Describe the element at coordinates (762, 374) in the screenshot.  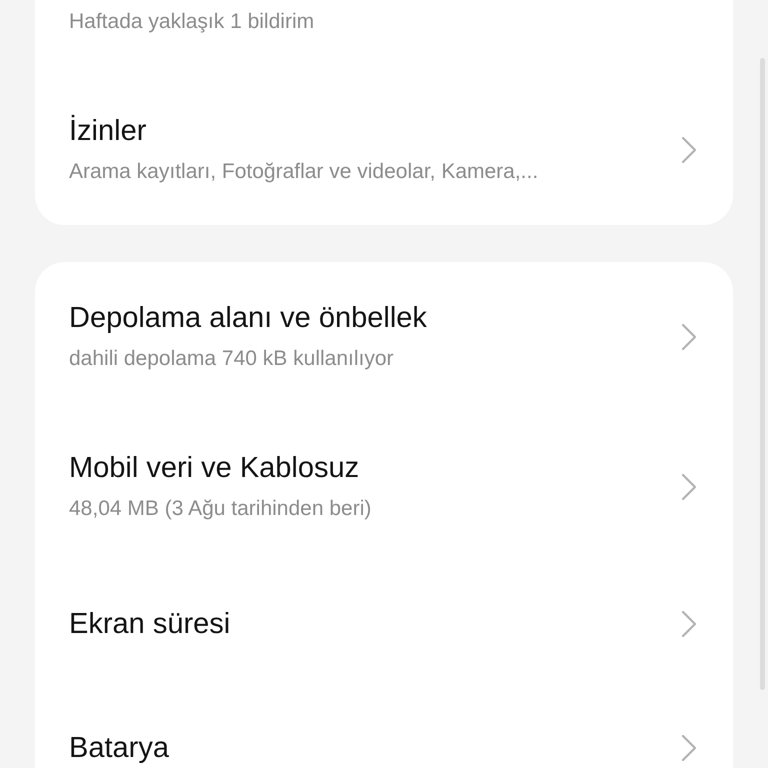
I see `scrollbar` at that location.